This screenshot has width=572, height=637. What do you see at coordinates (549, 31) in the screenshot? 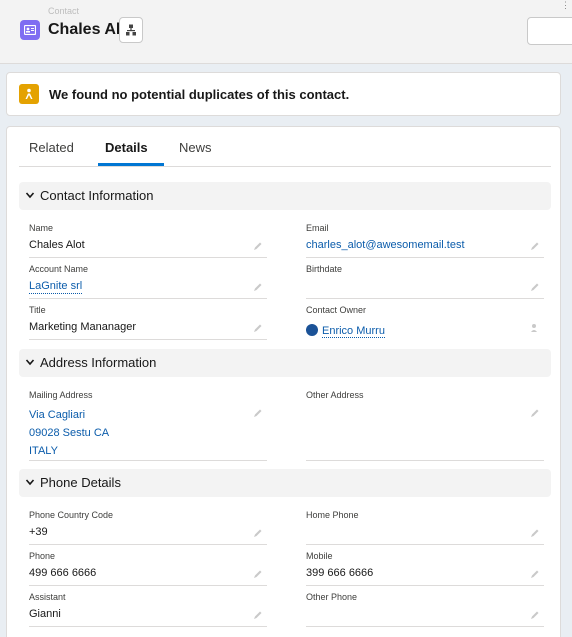
I see `follow-button` at bounding box center [549, 31].